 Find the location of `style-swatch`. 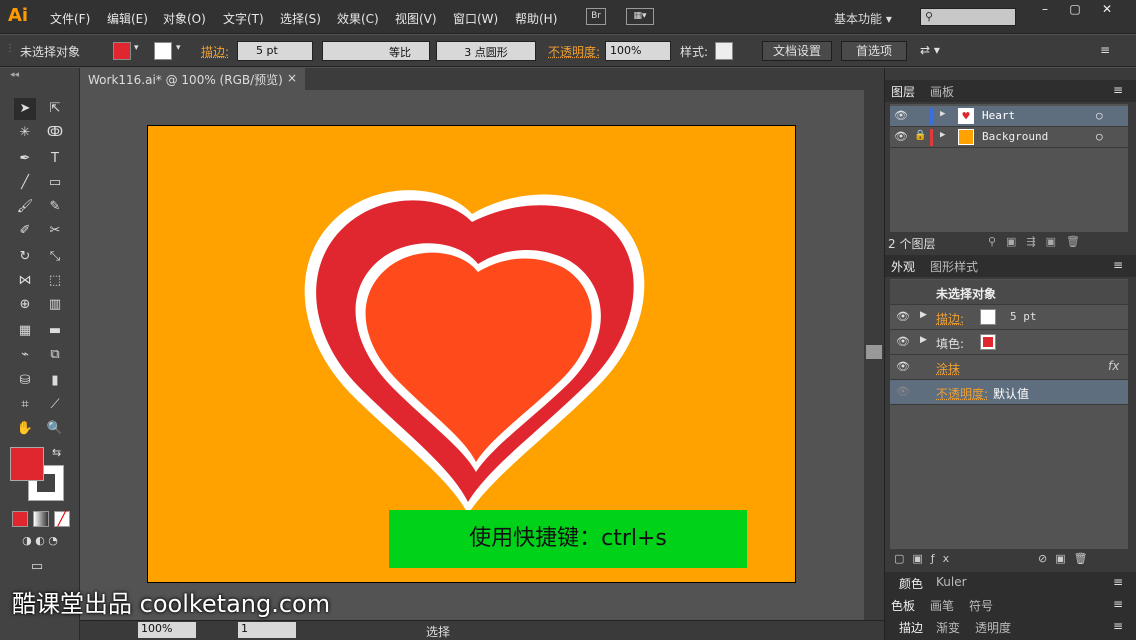

style-swatch is located at coordinates (724, 51).